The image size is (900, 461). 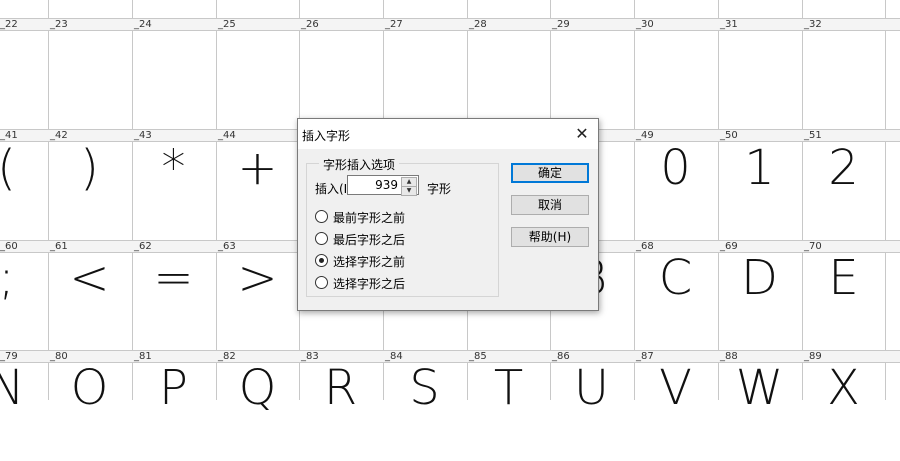 What do you see at coordinates (729, 135) in the screenshot?
I see `glyph-index: _50` at bounding box center [729, 135].